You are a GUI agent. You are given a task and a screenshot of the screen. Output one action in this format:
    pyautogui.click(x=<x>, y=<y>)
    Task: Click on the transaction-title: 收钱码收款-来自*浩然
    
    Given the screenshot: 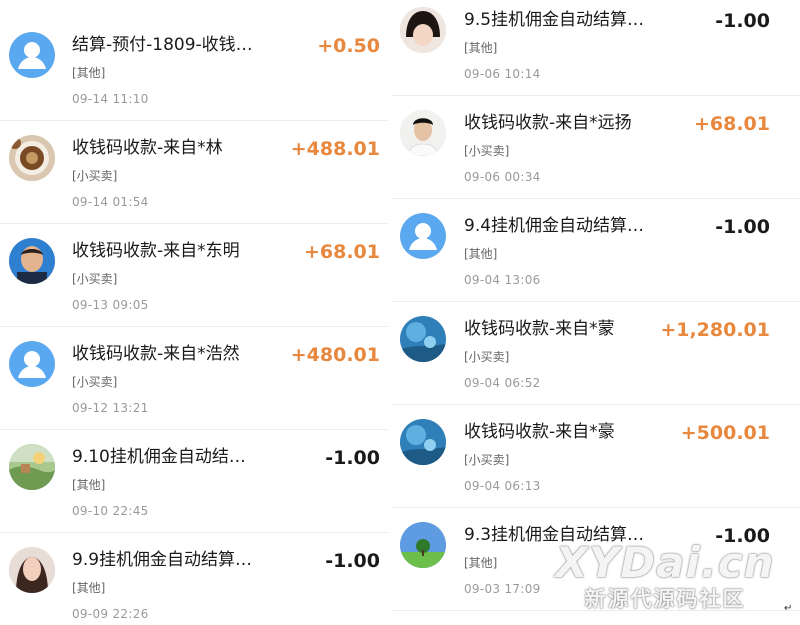 What is the action you would take?
    pyautogui.click(x=156, y=354)
    